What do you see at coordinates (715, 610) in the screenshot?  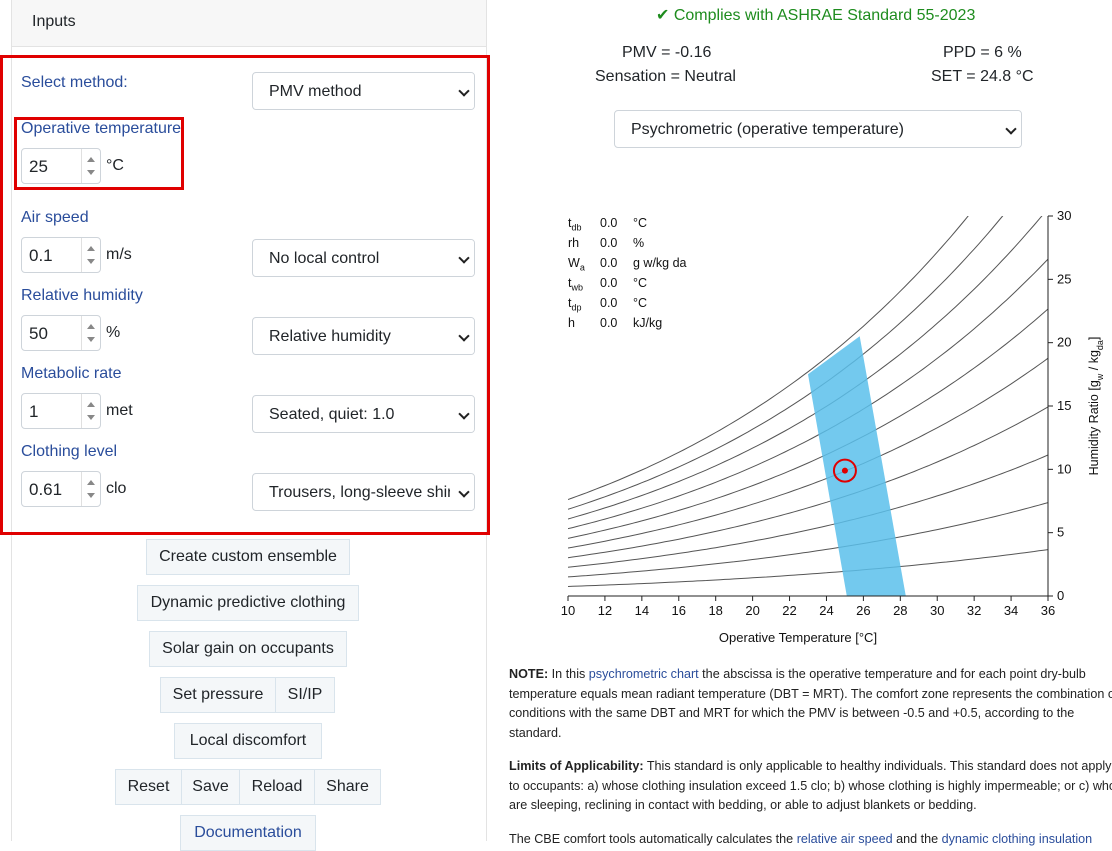 I see `x-tick-label: 18` at bounding box center [715, 610].